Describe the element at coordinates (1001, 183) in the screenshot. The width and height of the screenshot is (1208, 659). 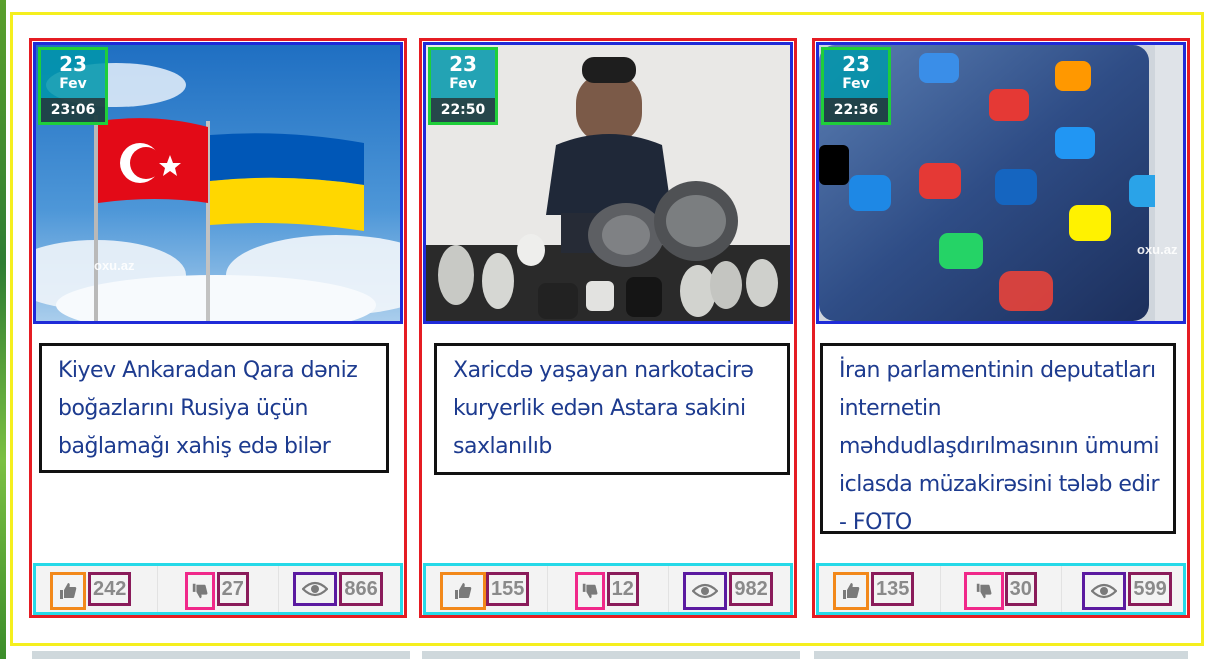
I see `news-image: oxu.az 23 Fev 22:36` at that location.